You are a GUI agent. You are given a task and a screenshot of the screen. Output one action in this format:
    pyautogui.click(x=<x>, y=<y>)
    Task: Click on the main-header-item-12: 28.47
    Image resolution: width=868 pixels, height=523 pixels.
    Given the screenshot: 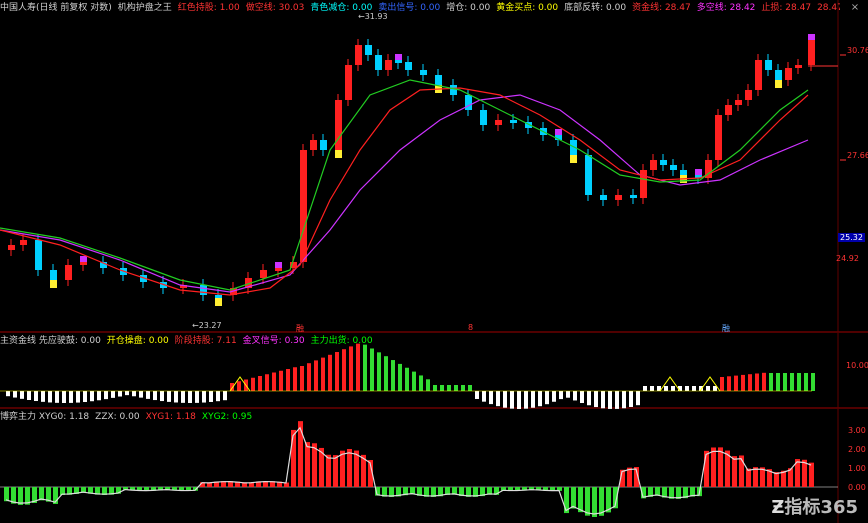 What is the action you would take?
    pyautogui.click(x=828, y=7)
    